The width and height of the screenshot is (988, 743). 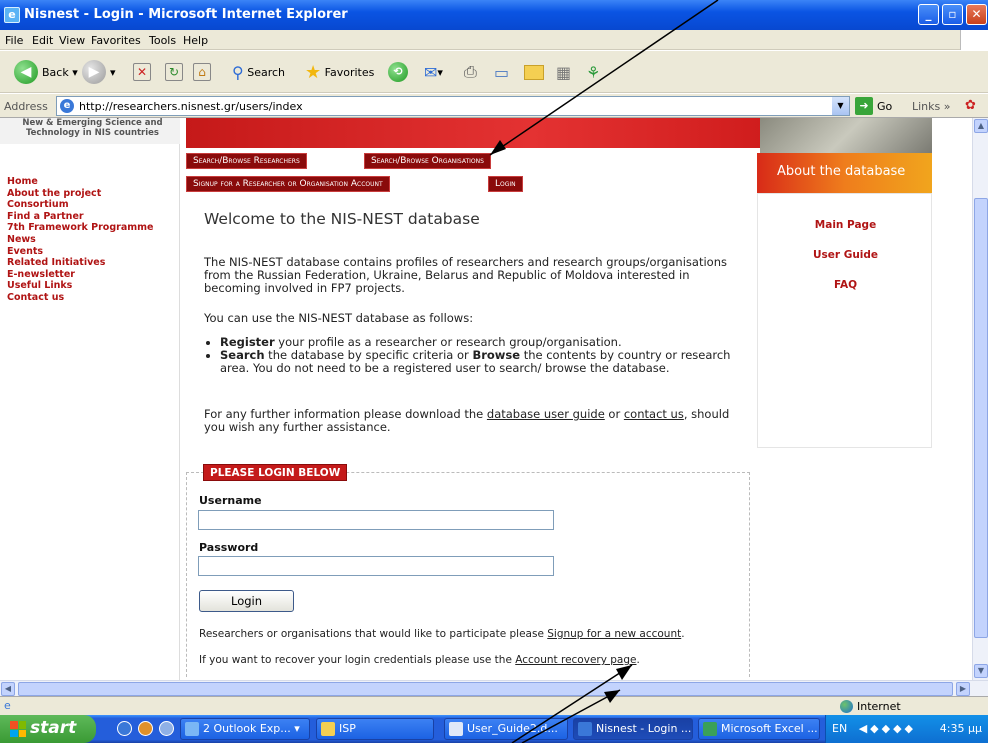 What do you see at coordinates (94, 72) in the screenshot?
I see `forward-arrow-icon: ▶` at bounding box center [94, 72].